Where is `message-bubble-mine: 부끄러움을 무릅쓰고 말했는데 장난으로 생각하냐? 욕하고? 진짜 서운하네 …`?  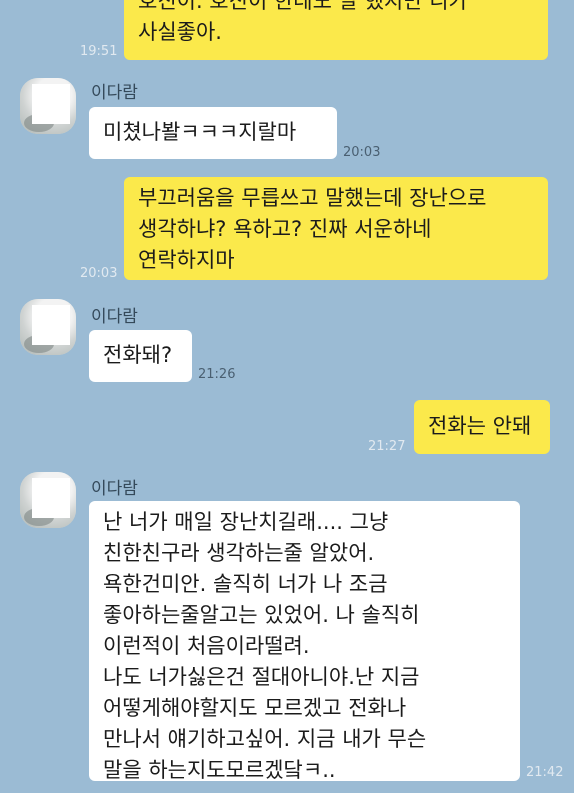
message-bubble-mine: 부끄러움을 무릅쓰고 말했는데 장난으로 생각하냐? 욕하고? 진짜 서운하네 … is located at coordinates (336, 228).